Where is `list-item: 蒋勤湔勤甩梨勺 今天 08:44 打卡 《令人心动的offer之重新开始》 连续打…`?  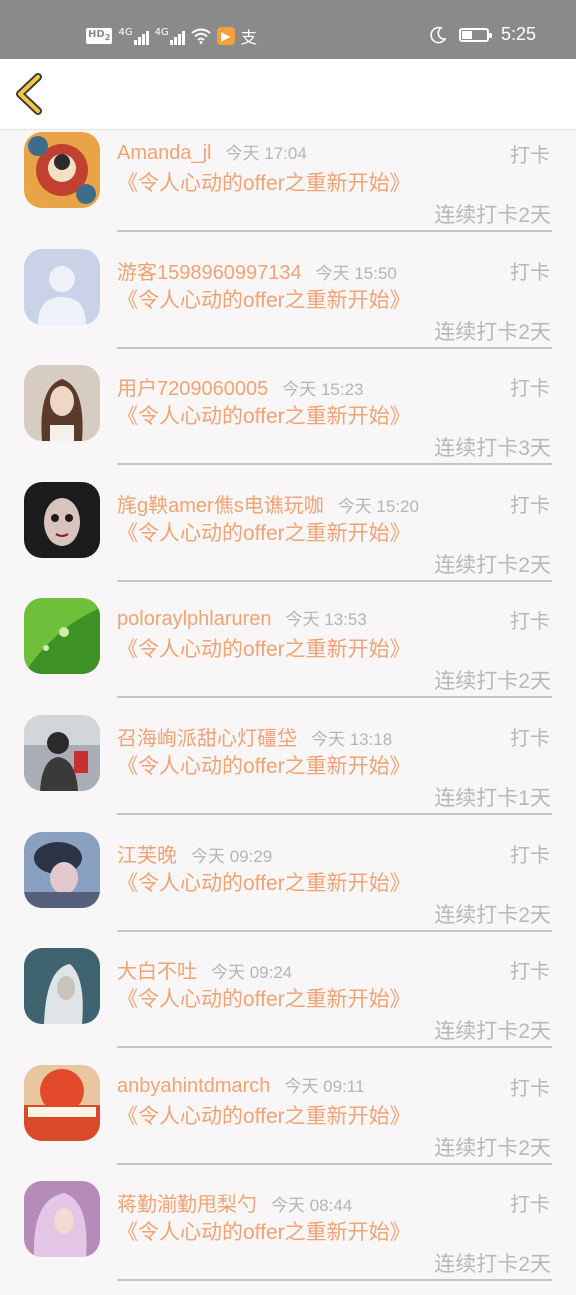 list-item: 蒋勤湔勤甩梨勺 今天 08:44 打卡 《令人心动的offer之重新开始》 连续打… is located at coordinates (288, 1236).